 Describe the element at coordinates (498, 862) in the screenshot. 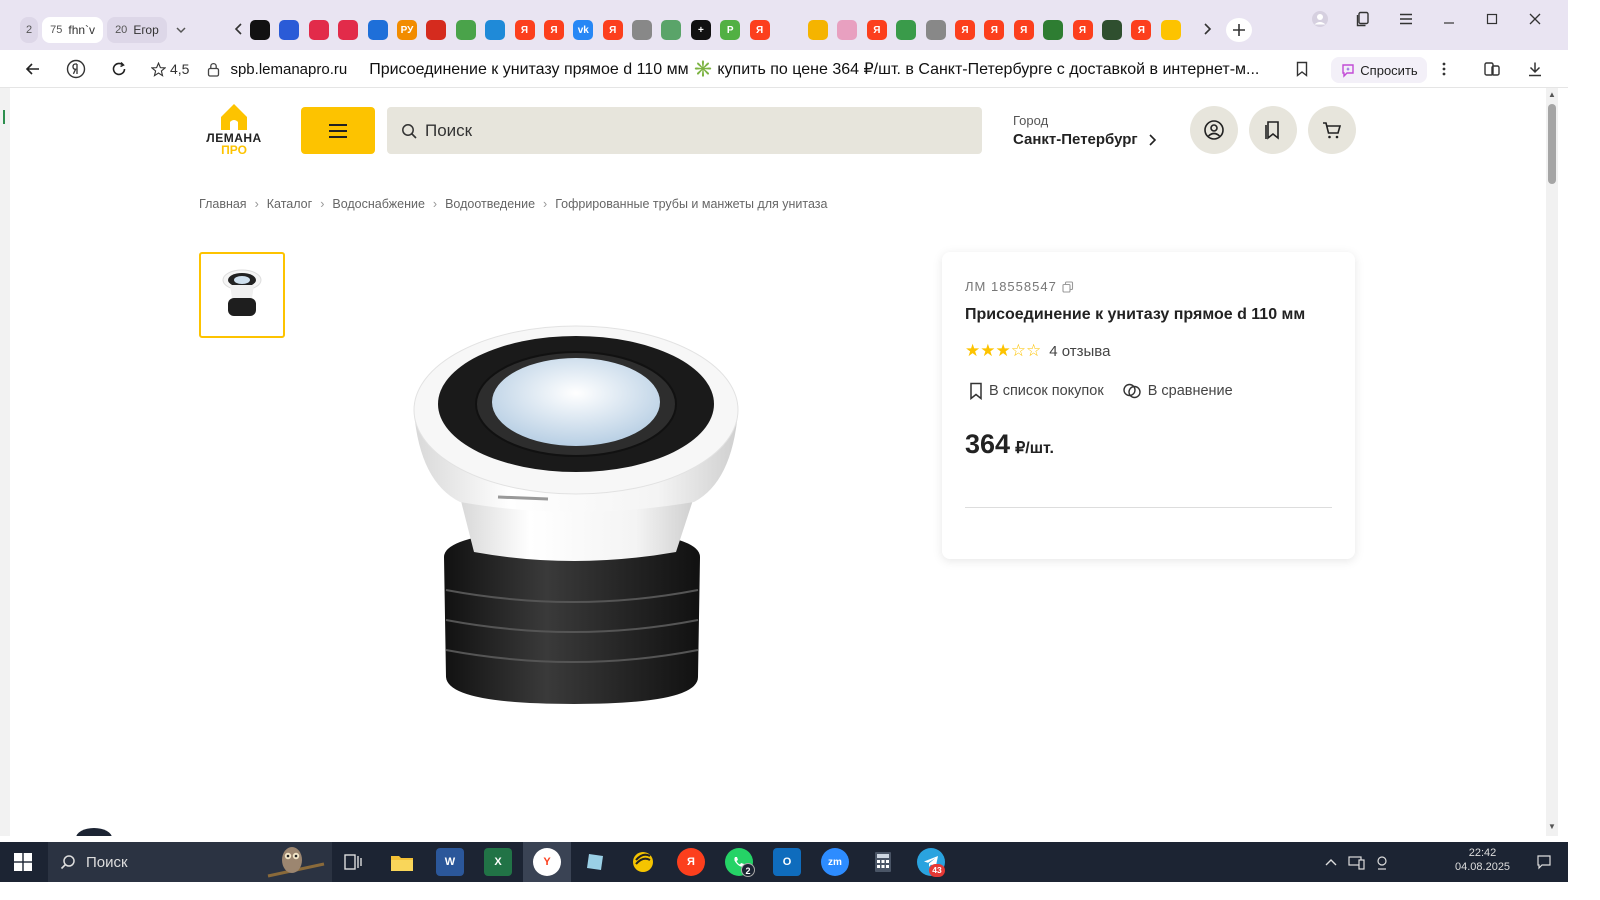

I see `excel-taskbar-icon: X` at that location.